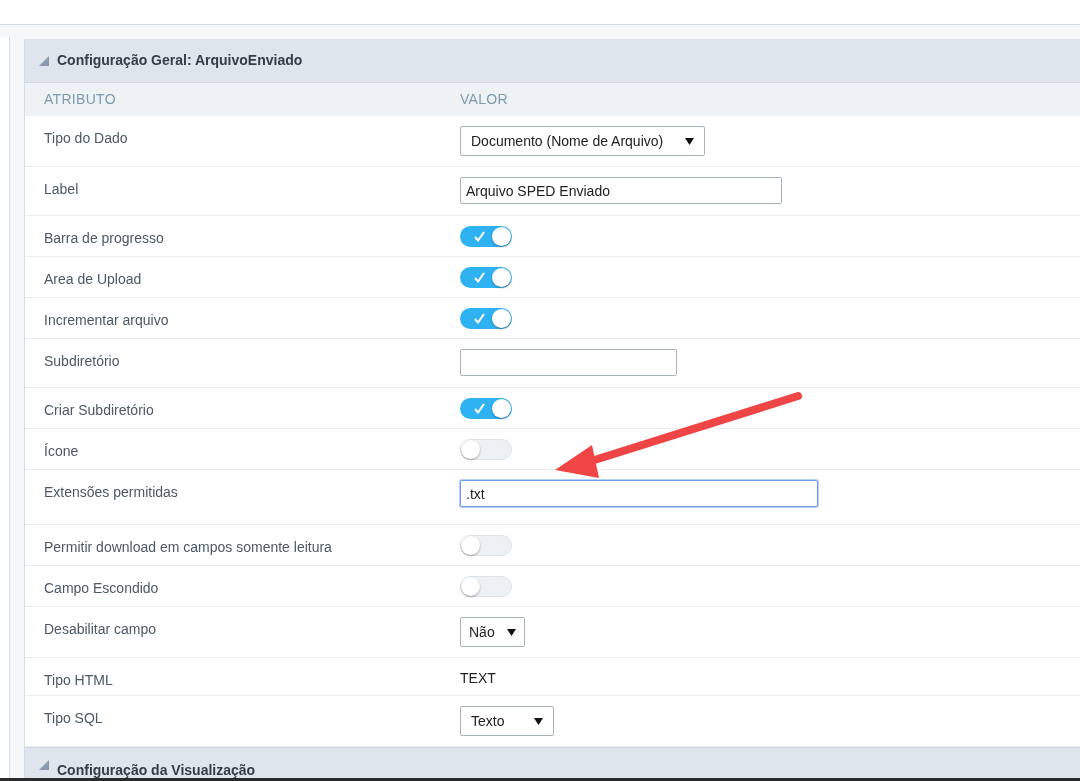  Describe the element at coordinates (99, 410) in the screenshot. I see `attribute-label: Criar Subdiretório` at that location.